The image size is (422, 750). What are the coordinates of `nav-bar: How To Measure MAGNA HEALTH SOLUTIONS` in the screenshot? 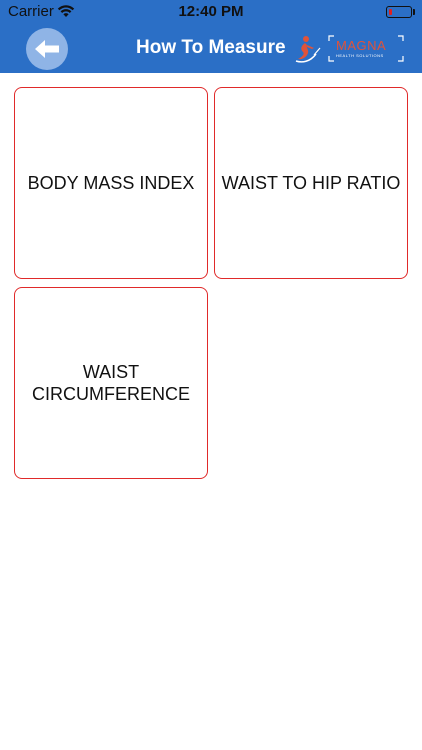 It's located at (211, 48).